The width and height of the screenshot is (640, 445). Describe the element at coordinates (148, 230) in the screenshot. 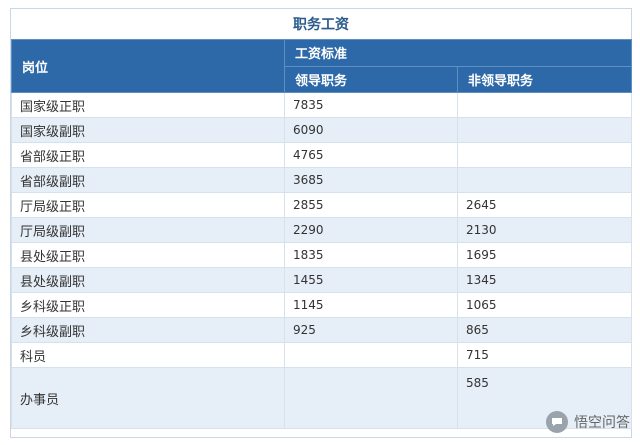

I see `position-cell: 厅局级副职` at that location.